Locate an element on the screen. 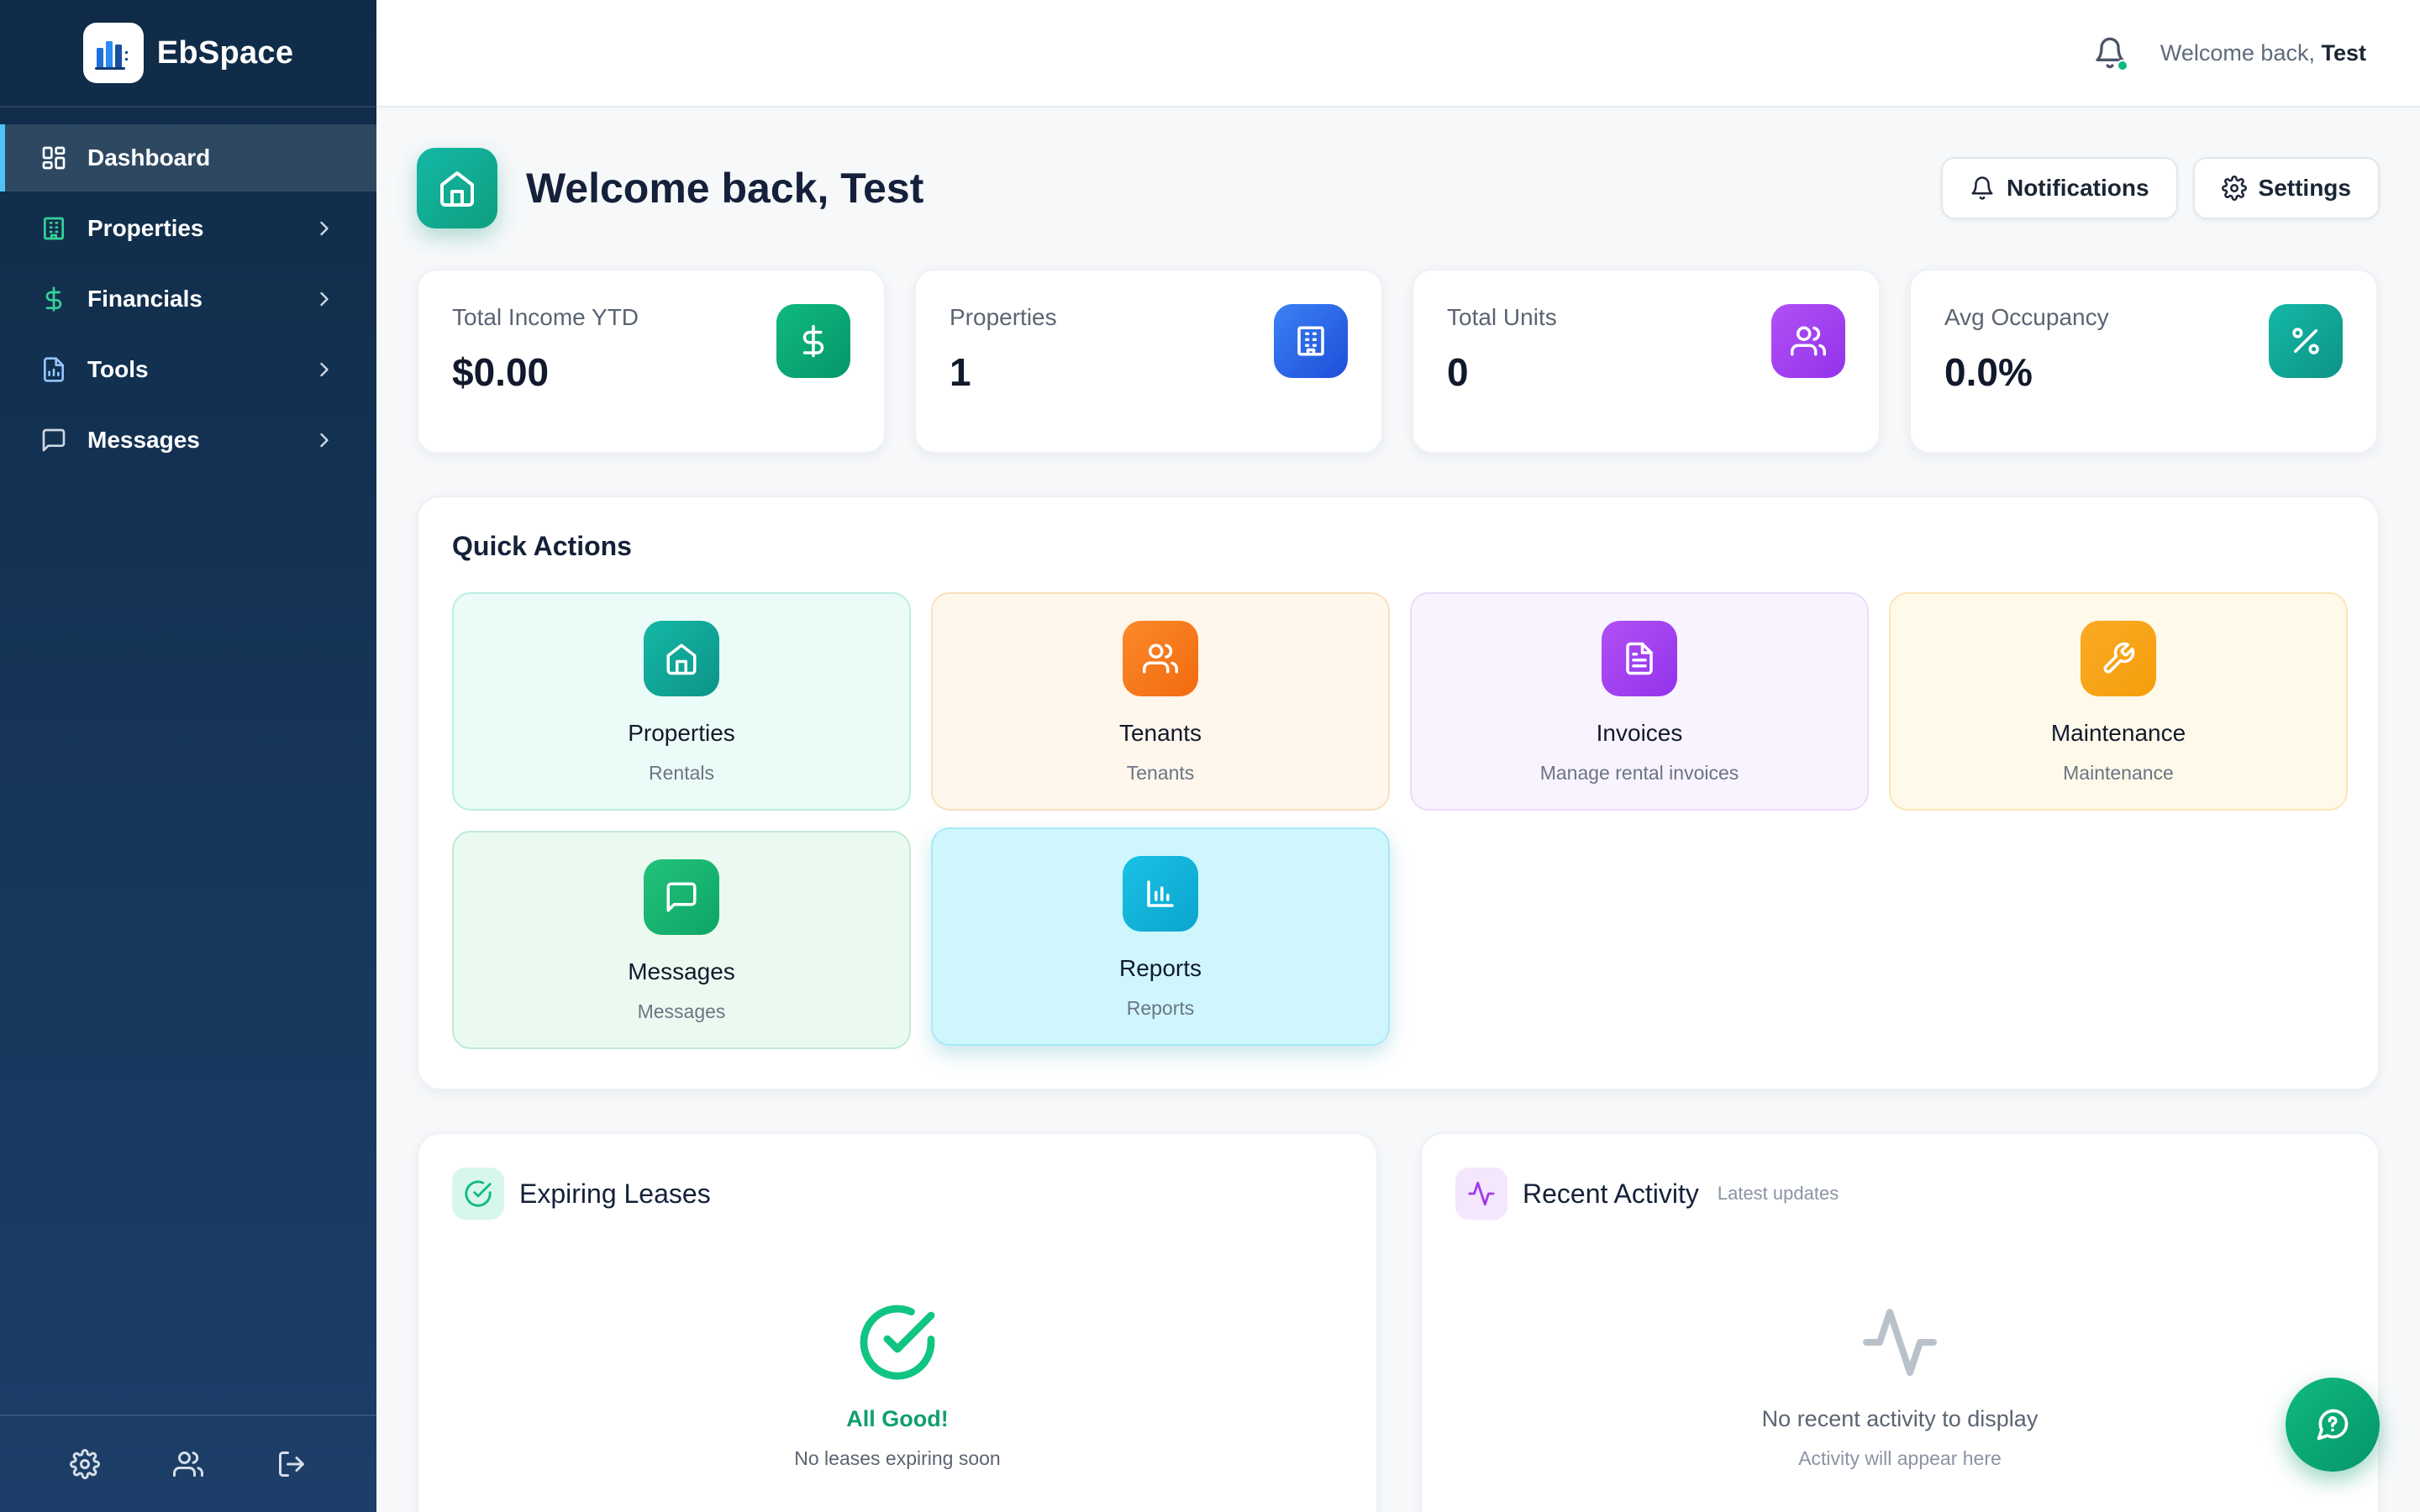 The height and width of the screenshot is (1512, 2420). check-circle-icon is located at coordinates (478, 1194).